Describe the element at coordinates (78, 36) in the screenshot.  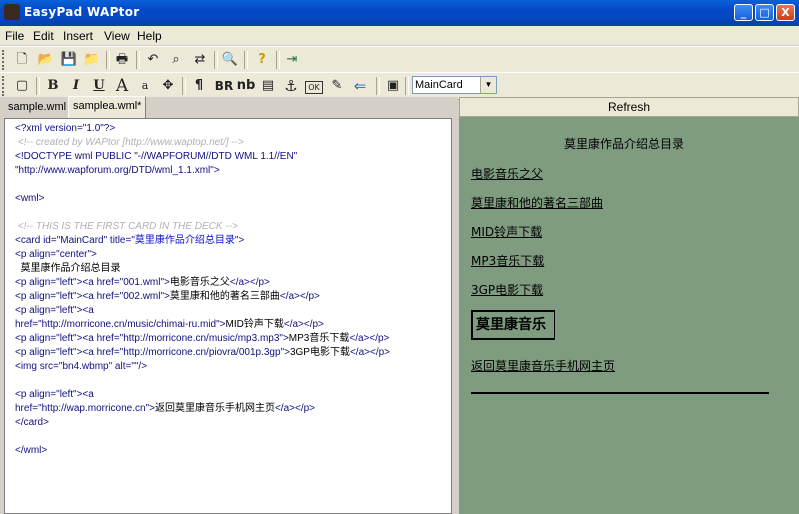
I see `menu-insert: Insert` at that location.